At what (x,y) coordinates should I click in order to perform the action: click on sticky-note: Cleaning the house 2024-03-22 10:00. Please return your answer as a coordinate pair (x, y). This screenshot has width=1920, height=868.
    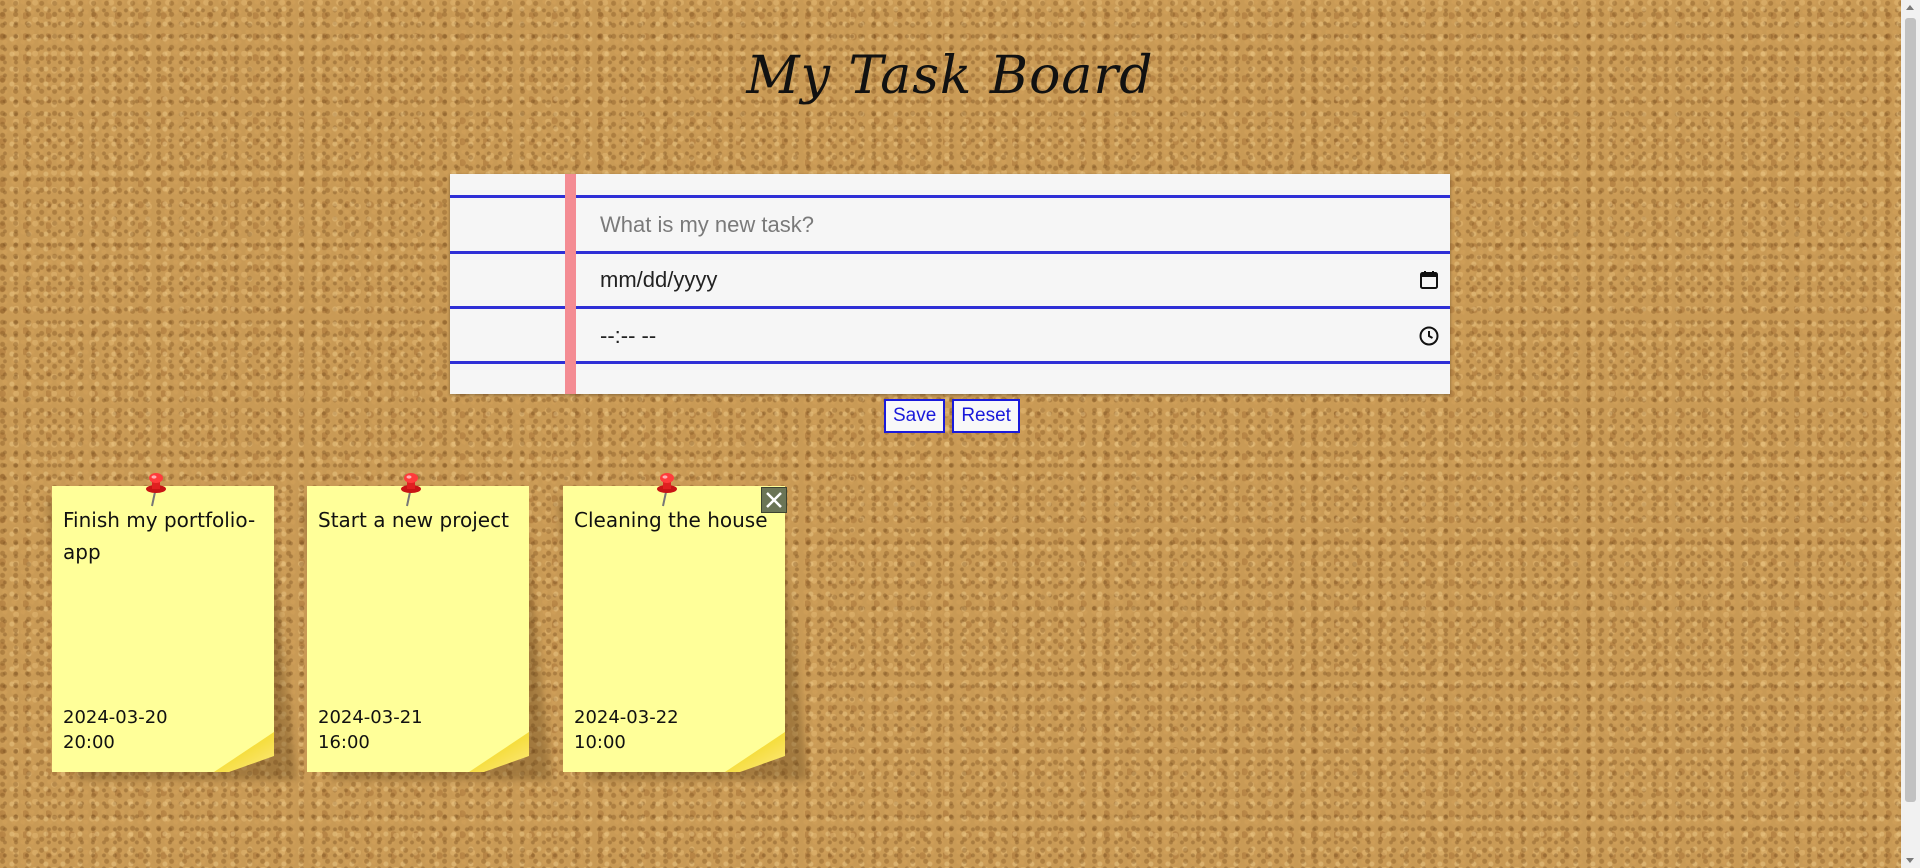
    Looking at the image, I should click on (683, 626).